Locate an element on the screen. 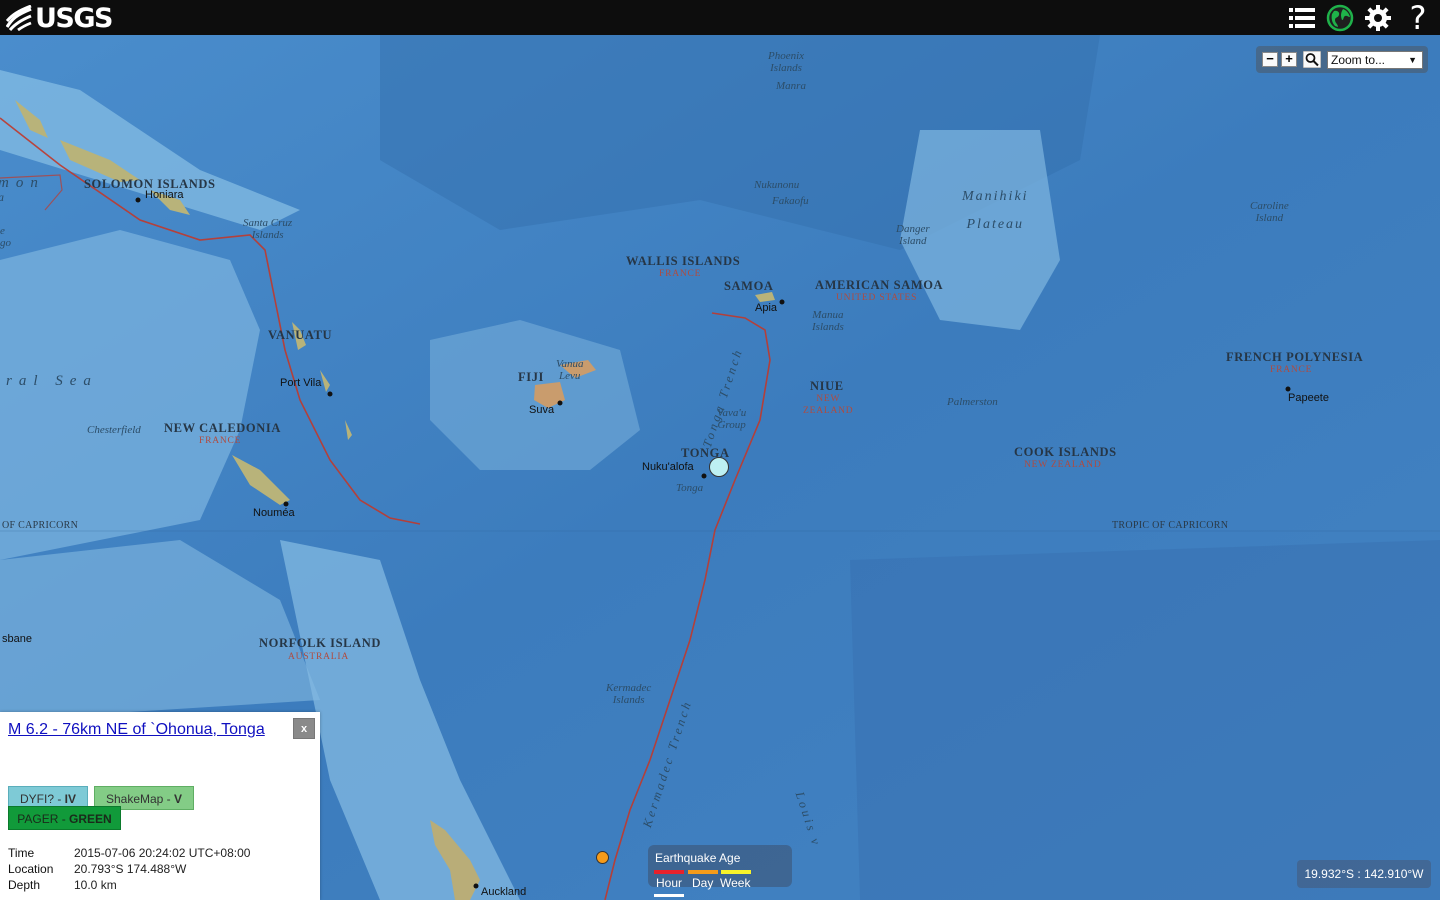 This screenshot has height=900, width=1440. zoom-out-button: − is located at coordinates (1270, 59).